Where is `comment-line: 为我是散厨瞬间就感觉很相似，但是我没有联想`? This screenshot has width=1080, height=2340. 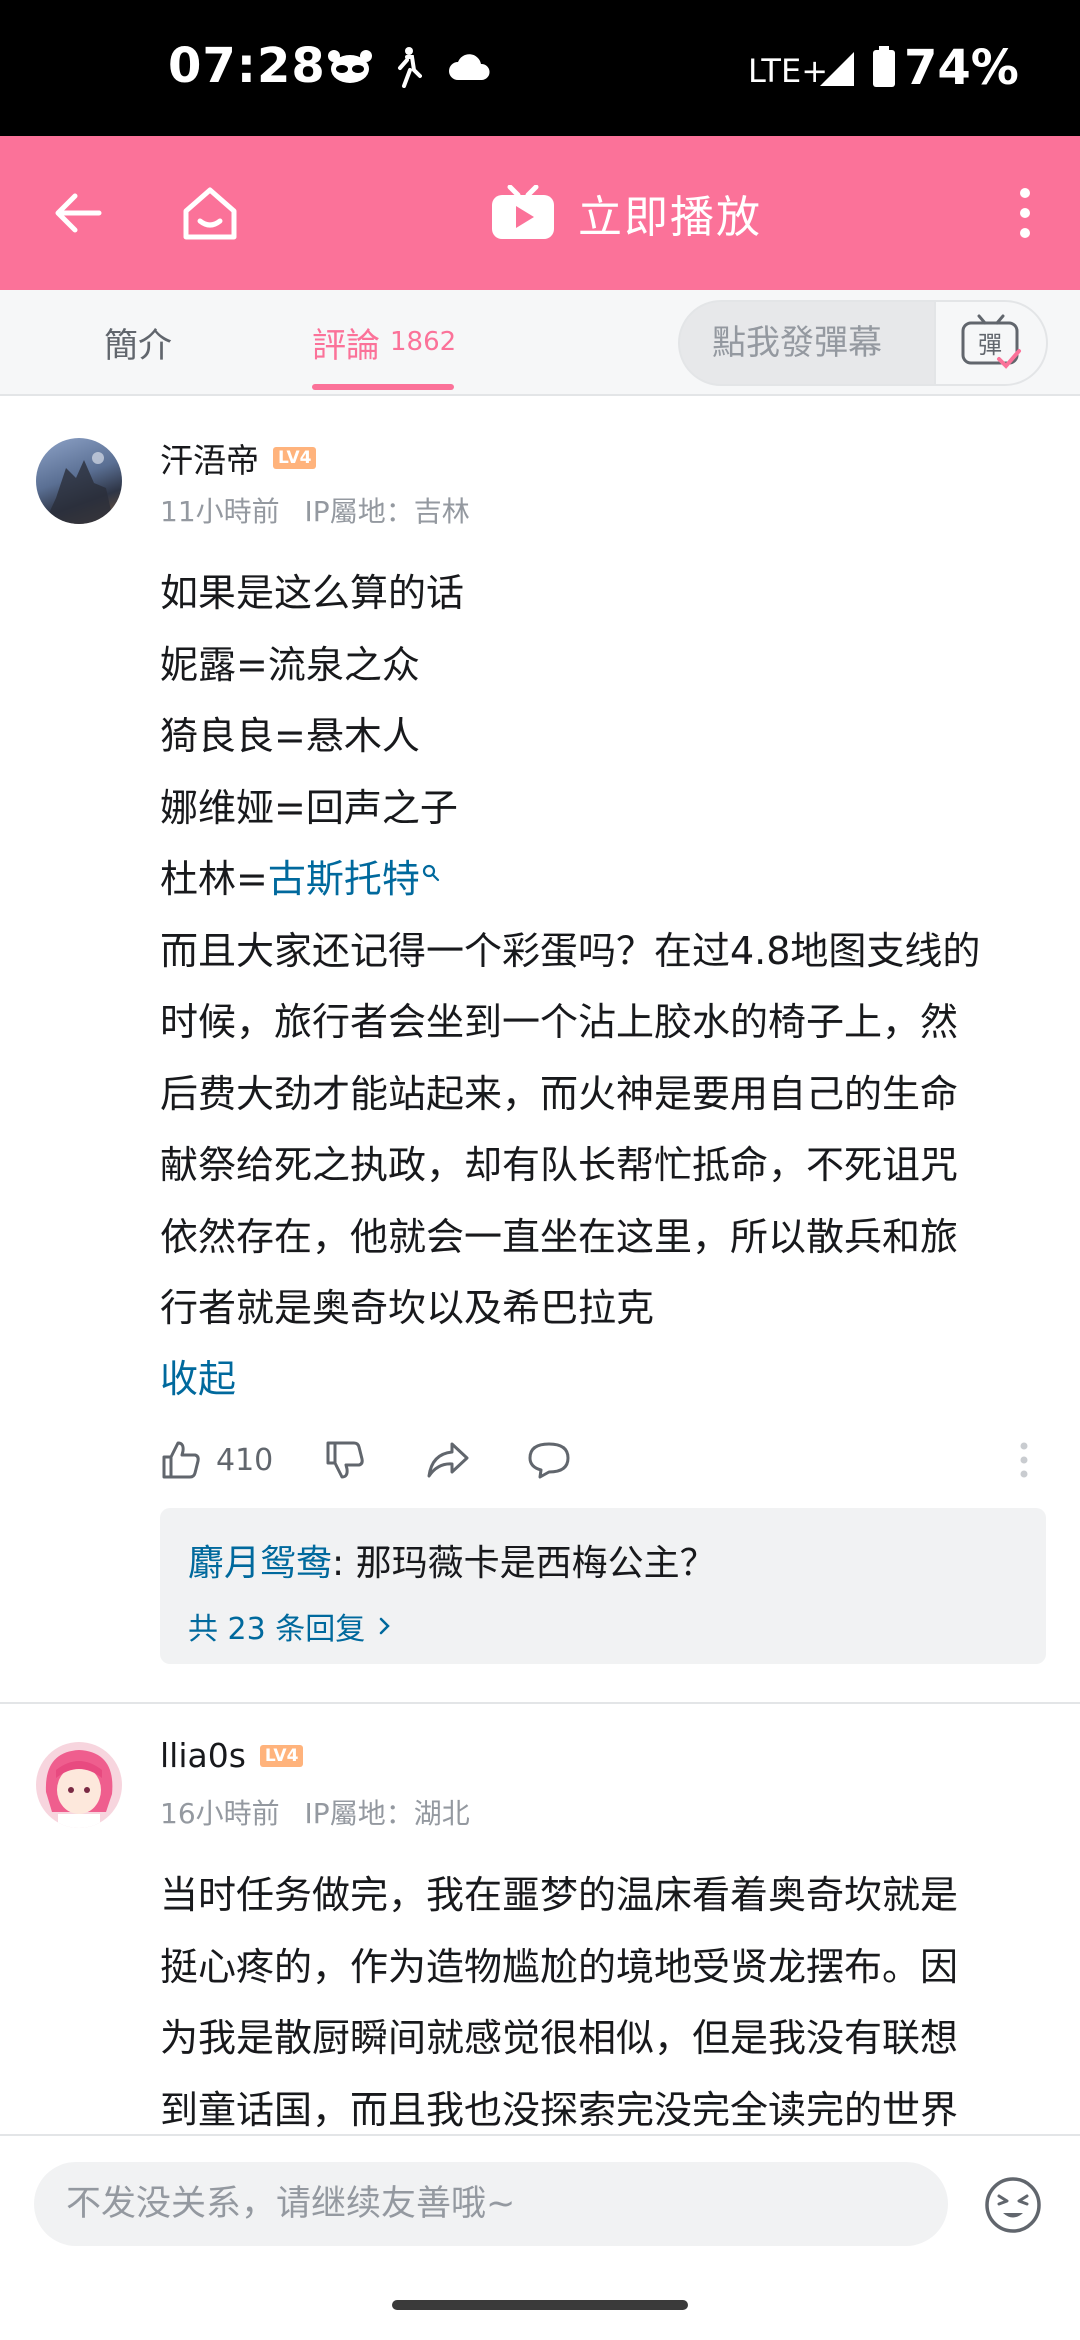
comment-line: 为我是散厨瞬间就感觉很相似，但是我没有联想 is located at coordinates (559, 2038).